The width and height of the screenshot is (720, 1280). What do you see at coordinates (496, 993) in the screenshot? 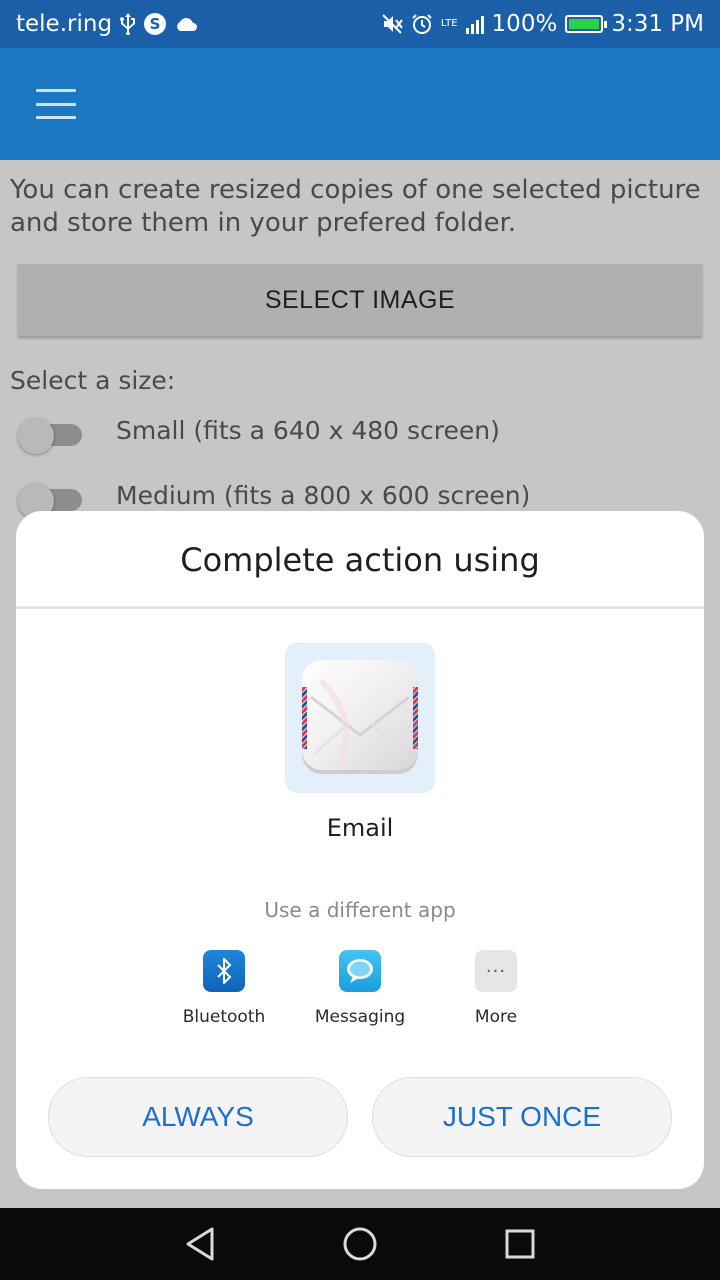
I see `share-option-more: ··· More` at bounding box center [496, 993].